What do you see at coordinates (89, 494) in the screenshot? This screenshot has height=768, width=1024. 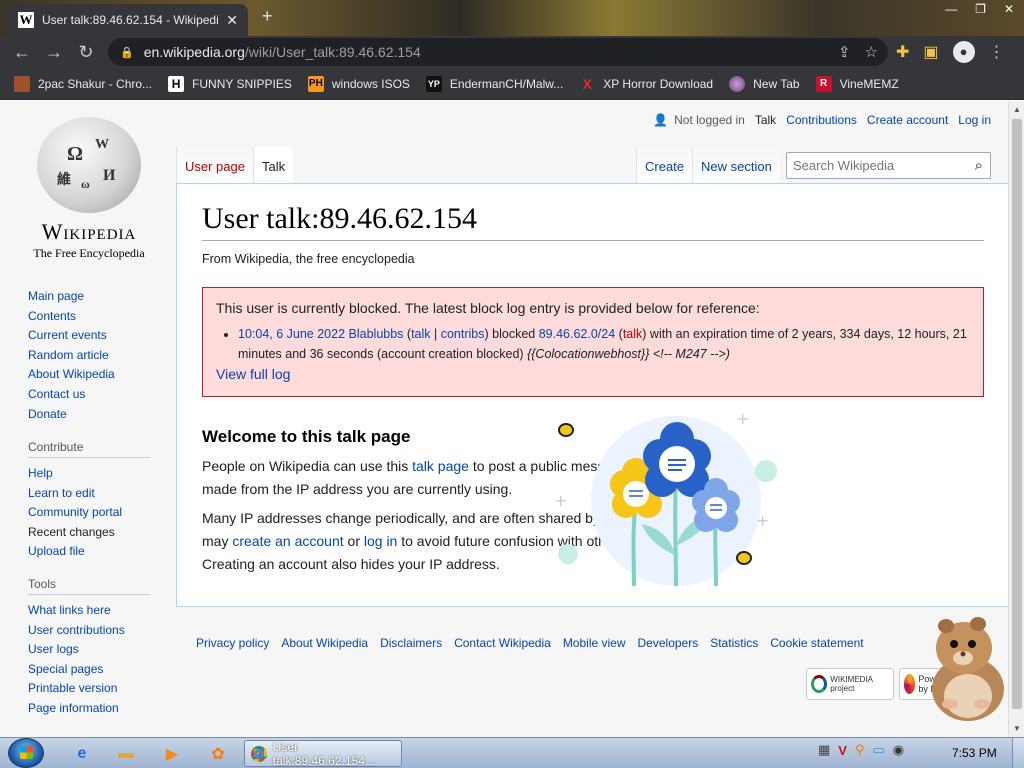 I see `sidebar-item-learn-to-edit: Learn to edit` at bounding box center [89, 494].